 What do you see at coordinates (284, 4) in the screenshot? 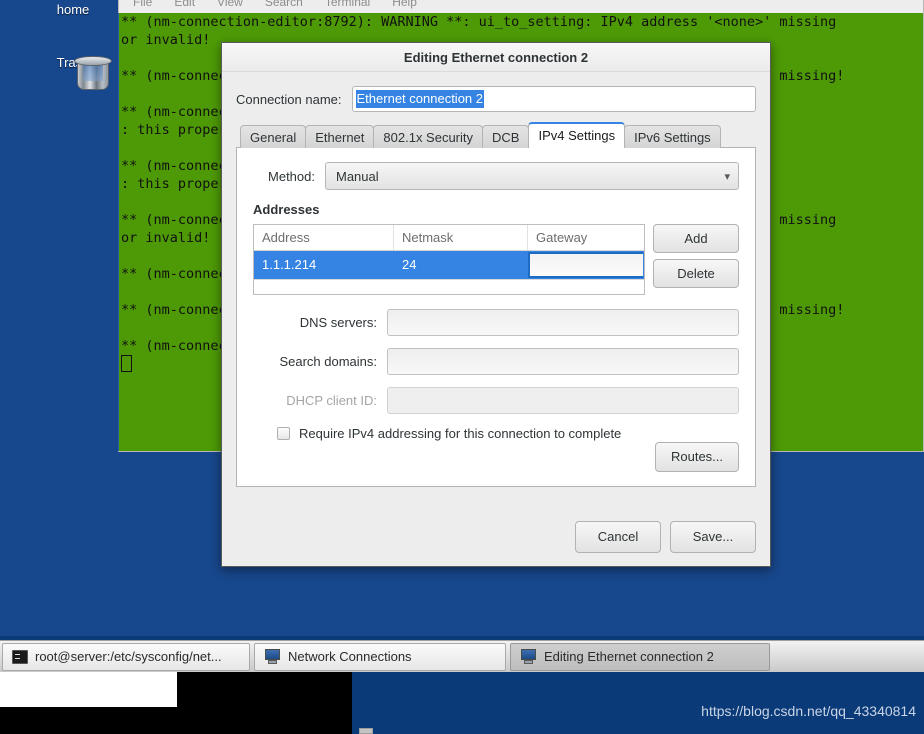
I see `menu-search: Search` at bounding box center [284, 4].